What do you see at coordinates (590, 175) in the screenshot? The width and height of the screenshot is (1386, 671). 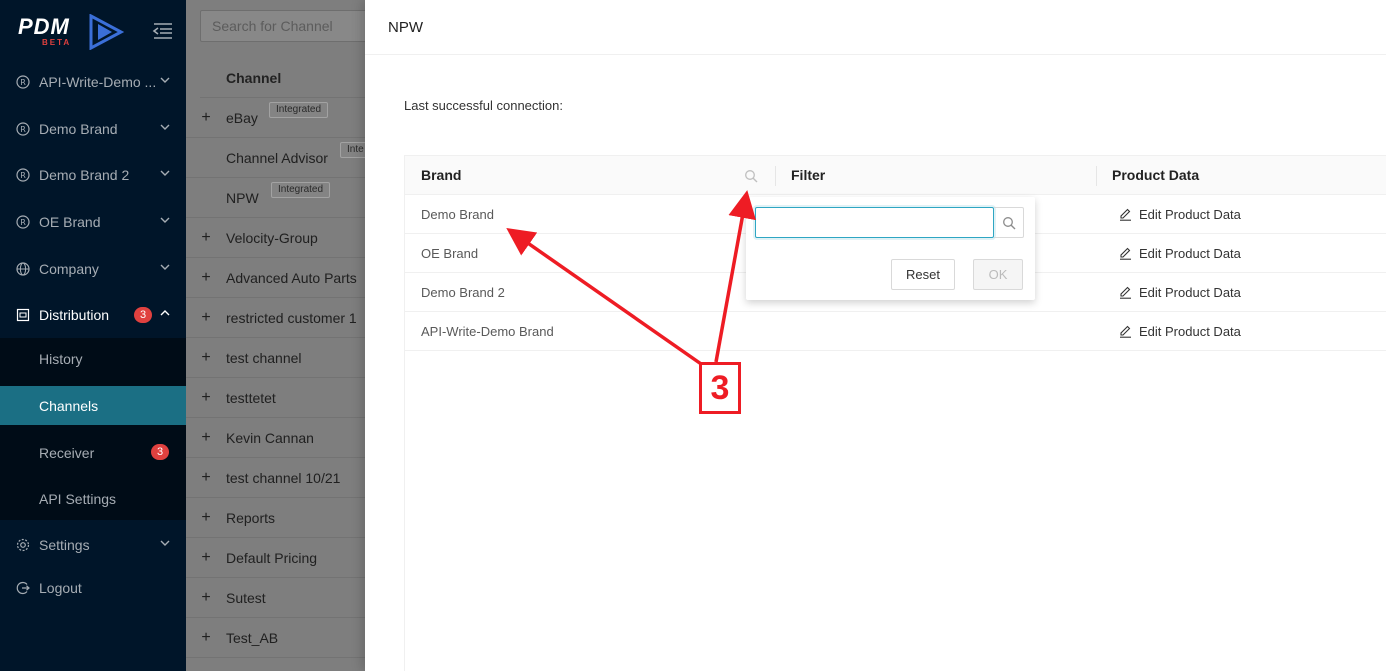 I see `column-header-brand: Brand` at bounding box center [590, 175].